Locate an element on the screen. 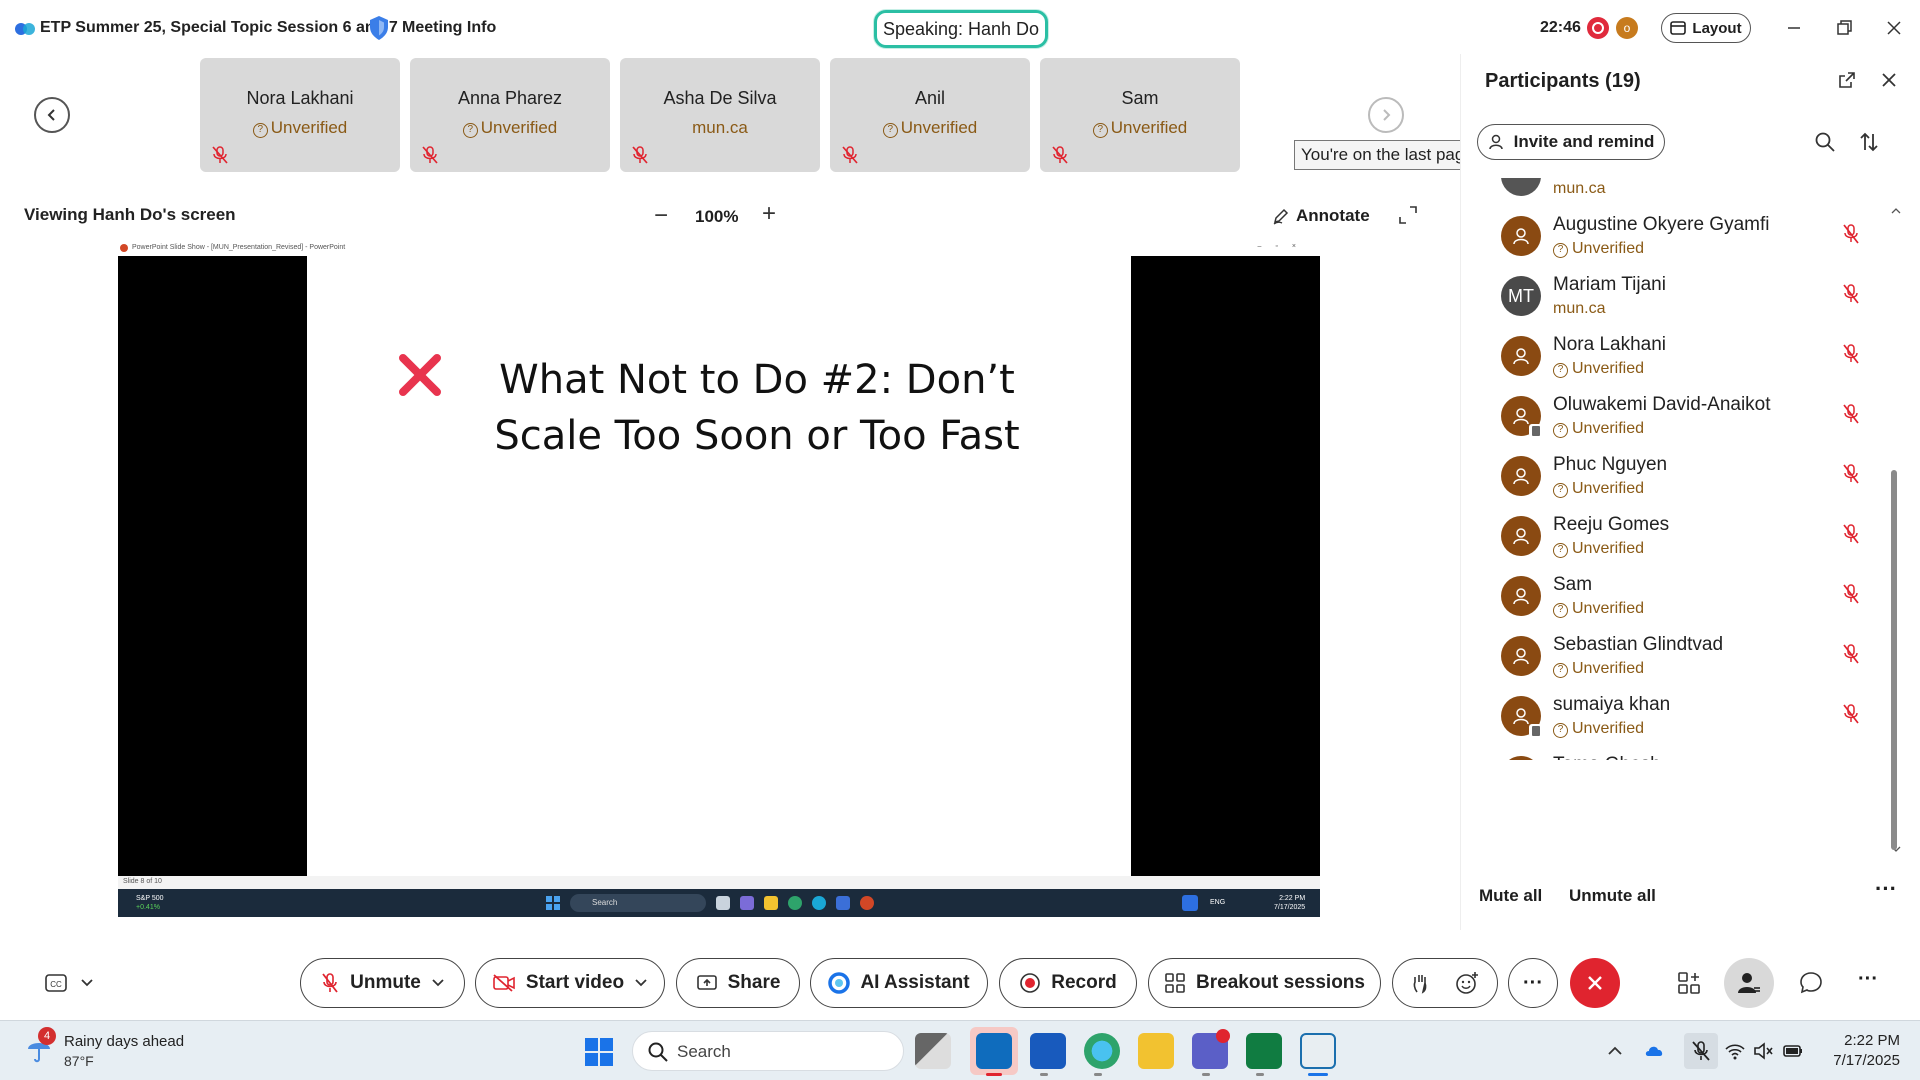 Image resolution: width=1920 pixels, height=1080 pixels. scrollbar-thumb is located at coordinates (1894, 660).